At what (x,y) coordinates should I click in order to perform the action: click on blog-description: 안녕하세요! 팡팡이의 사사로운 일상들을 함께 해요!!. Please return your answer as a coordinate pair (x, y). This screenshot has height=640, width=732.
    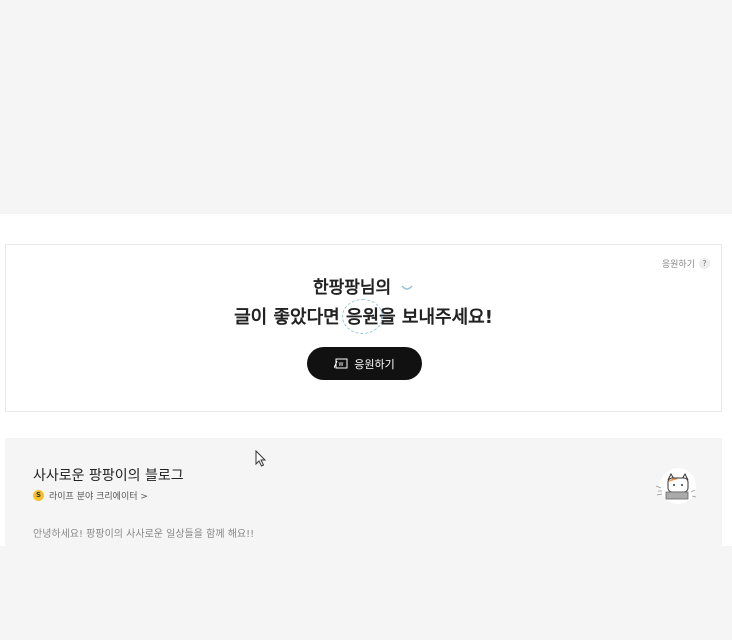
    Looking at the image, I should click on (144, 534).